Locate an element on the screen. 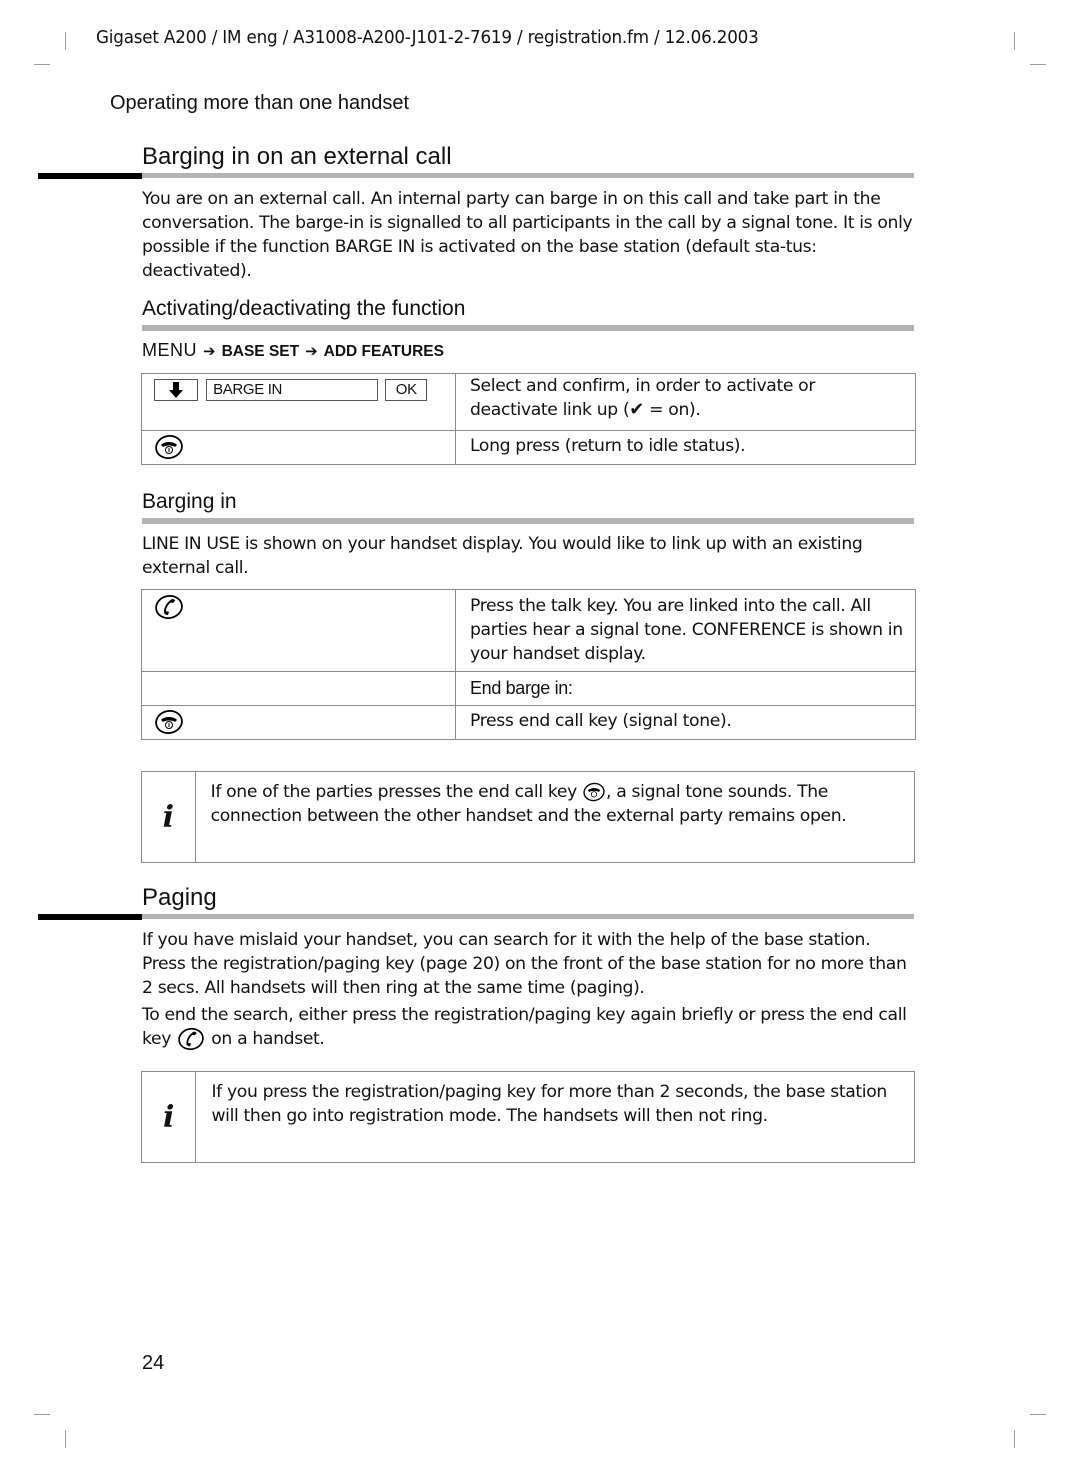 The width and height of the screenshot is (1080, 1479). menu-item-add-features: ADD FEATURES is located at coordinates (383, 351).